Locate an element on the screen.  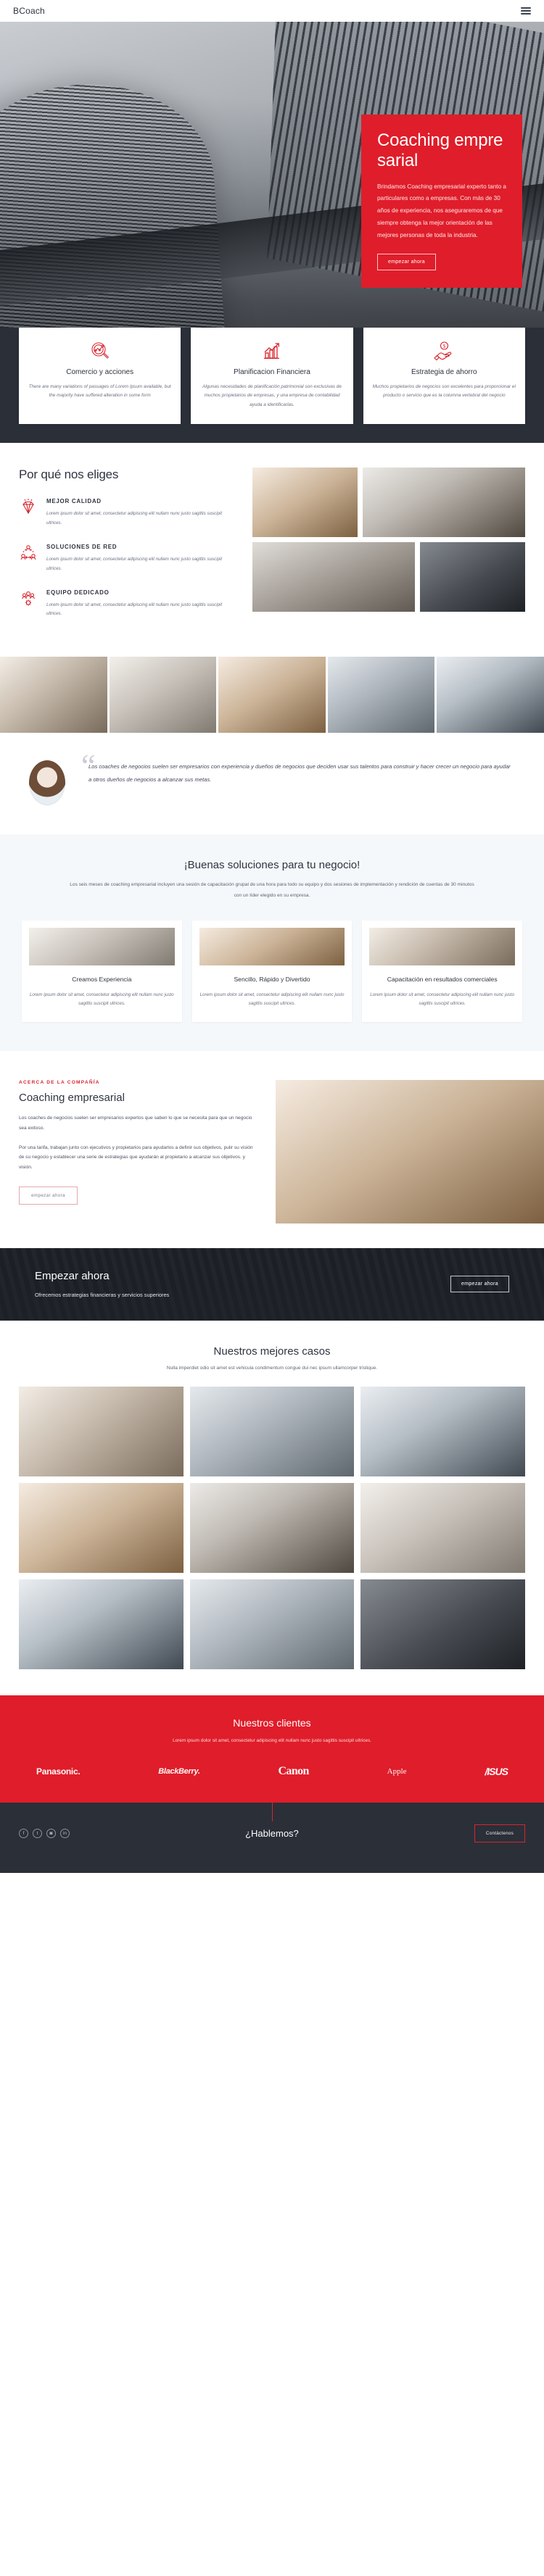
client-logo-blackberry: BlackBerry. is located at coordinates (179, 1771).